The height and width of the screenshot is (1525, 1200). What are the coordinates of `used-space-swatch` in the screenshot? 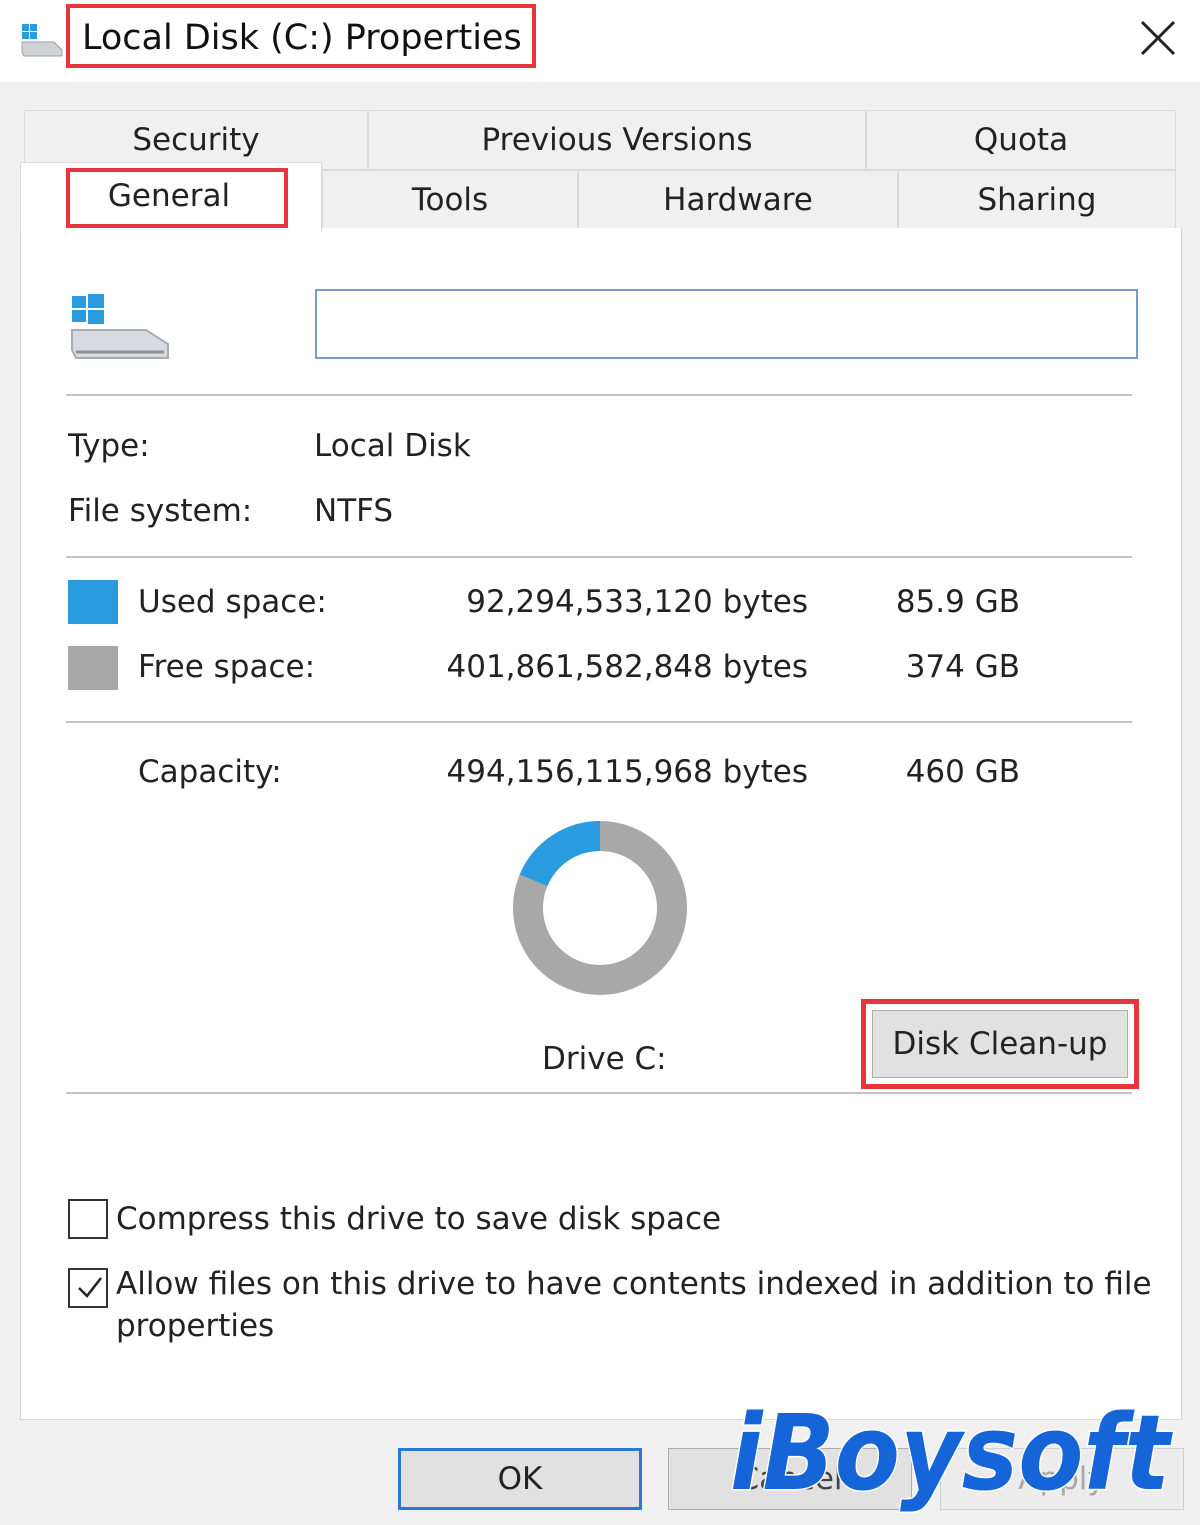 It's located at (93, 602).